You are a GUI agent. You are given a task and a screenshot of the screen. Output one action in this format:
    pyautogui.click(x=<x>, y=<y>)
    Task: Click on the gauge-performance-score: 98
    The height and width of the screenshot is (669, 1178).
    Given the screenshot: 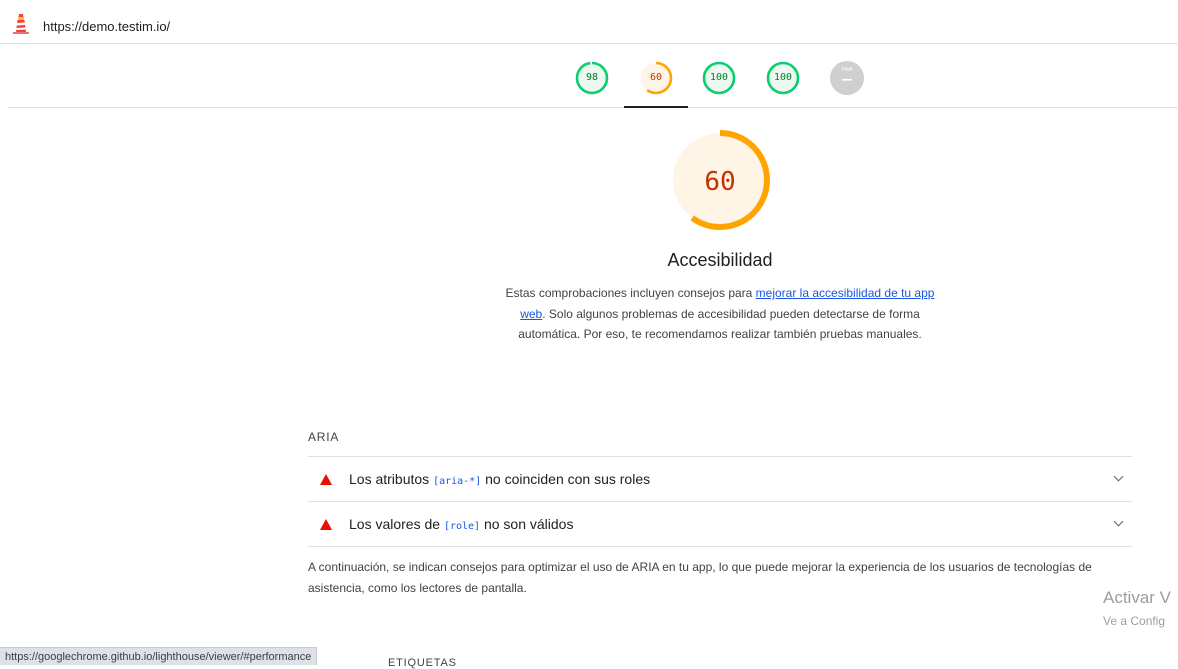 What is the action you would take?
    pyautogui.click(x=592, y=77)
    